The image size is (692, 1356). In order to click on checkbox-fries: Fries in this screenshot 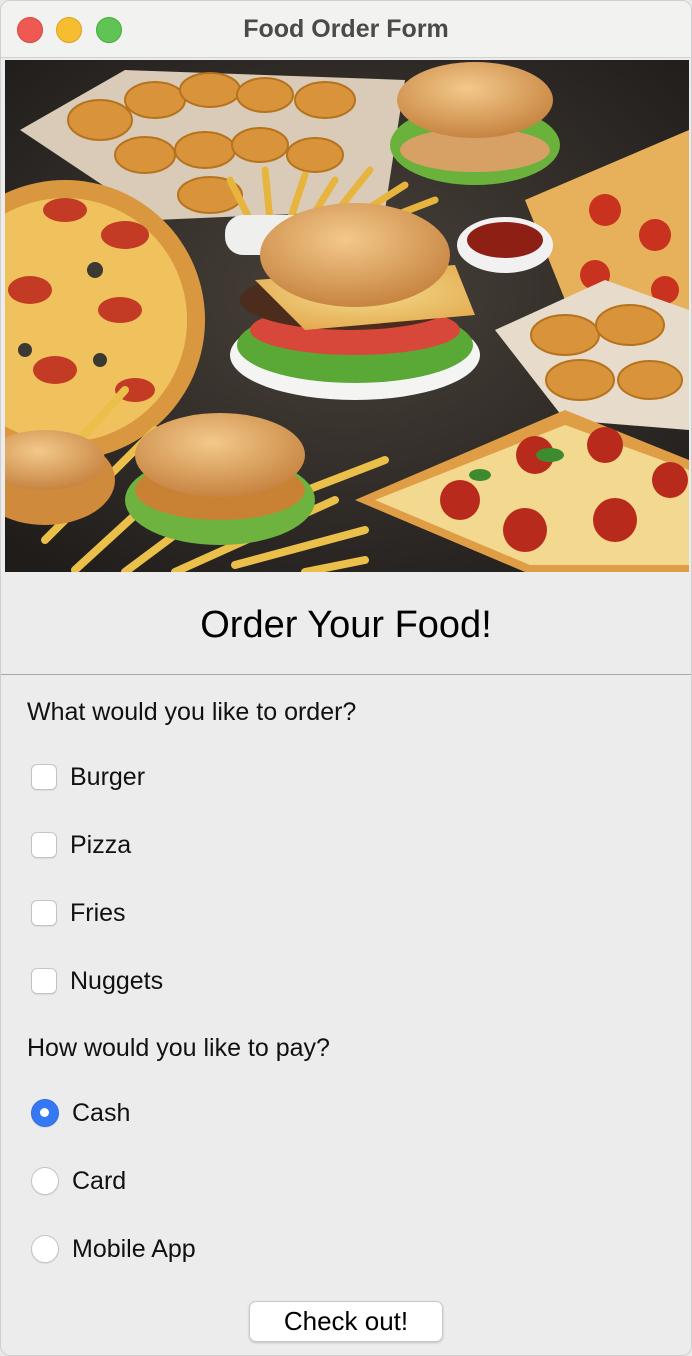, I will do `click(78, 913)`.